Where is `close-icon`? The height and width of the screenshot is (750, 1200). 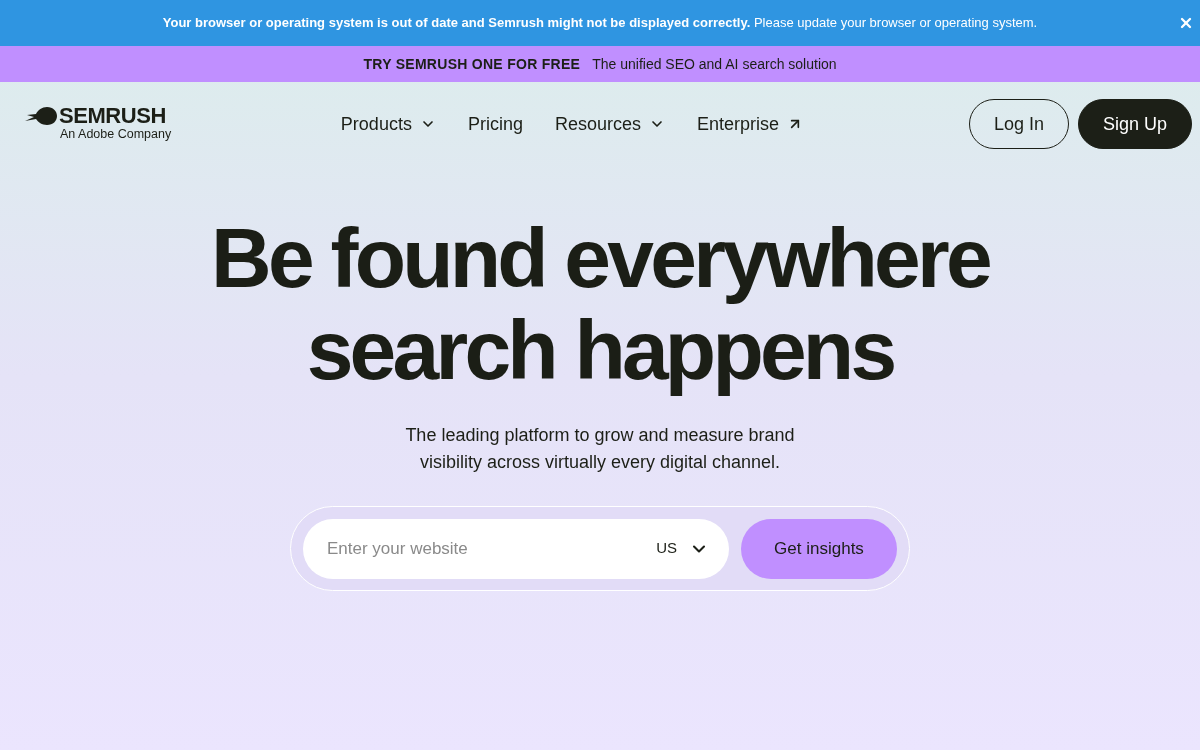
close-icon is located at coordinates (1186, 23).